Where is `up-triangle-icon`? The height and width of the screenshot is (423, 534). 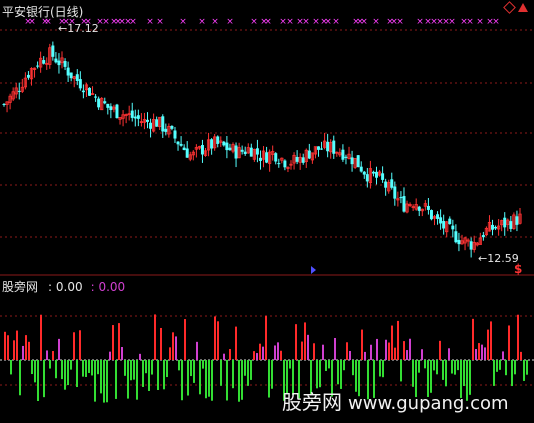
up-triangle-icon is located at coordinates (523, 7).